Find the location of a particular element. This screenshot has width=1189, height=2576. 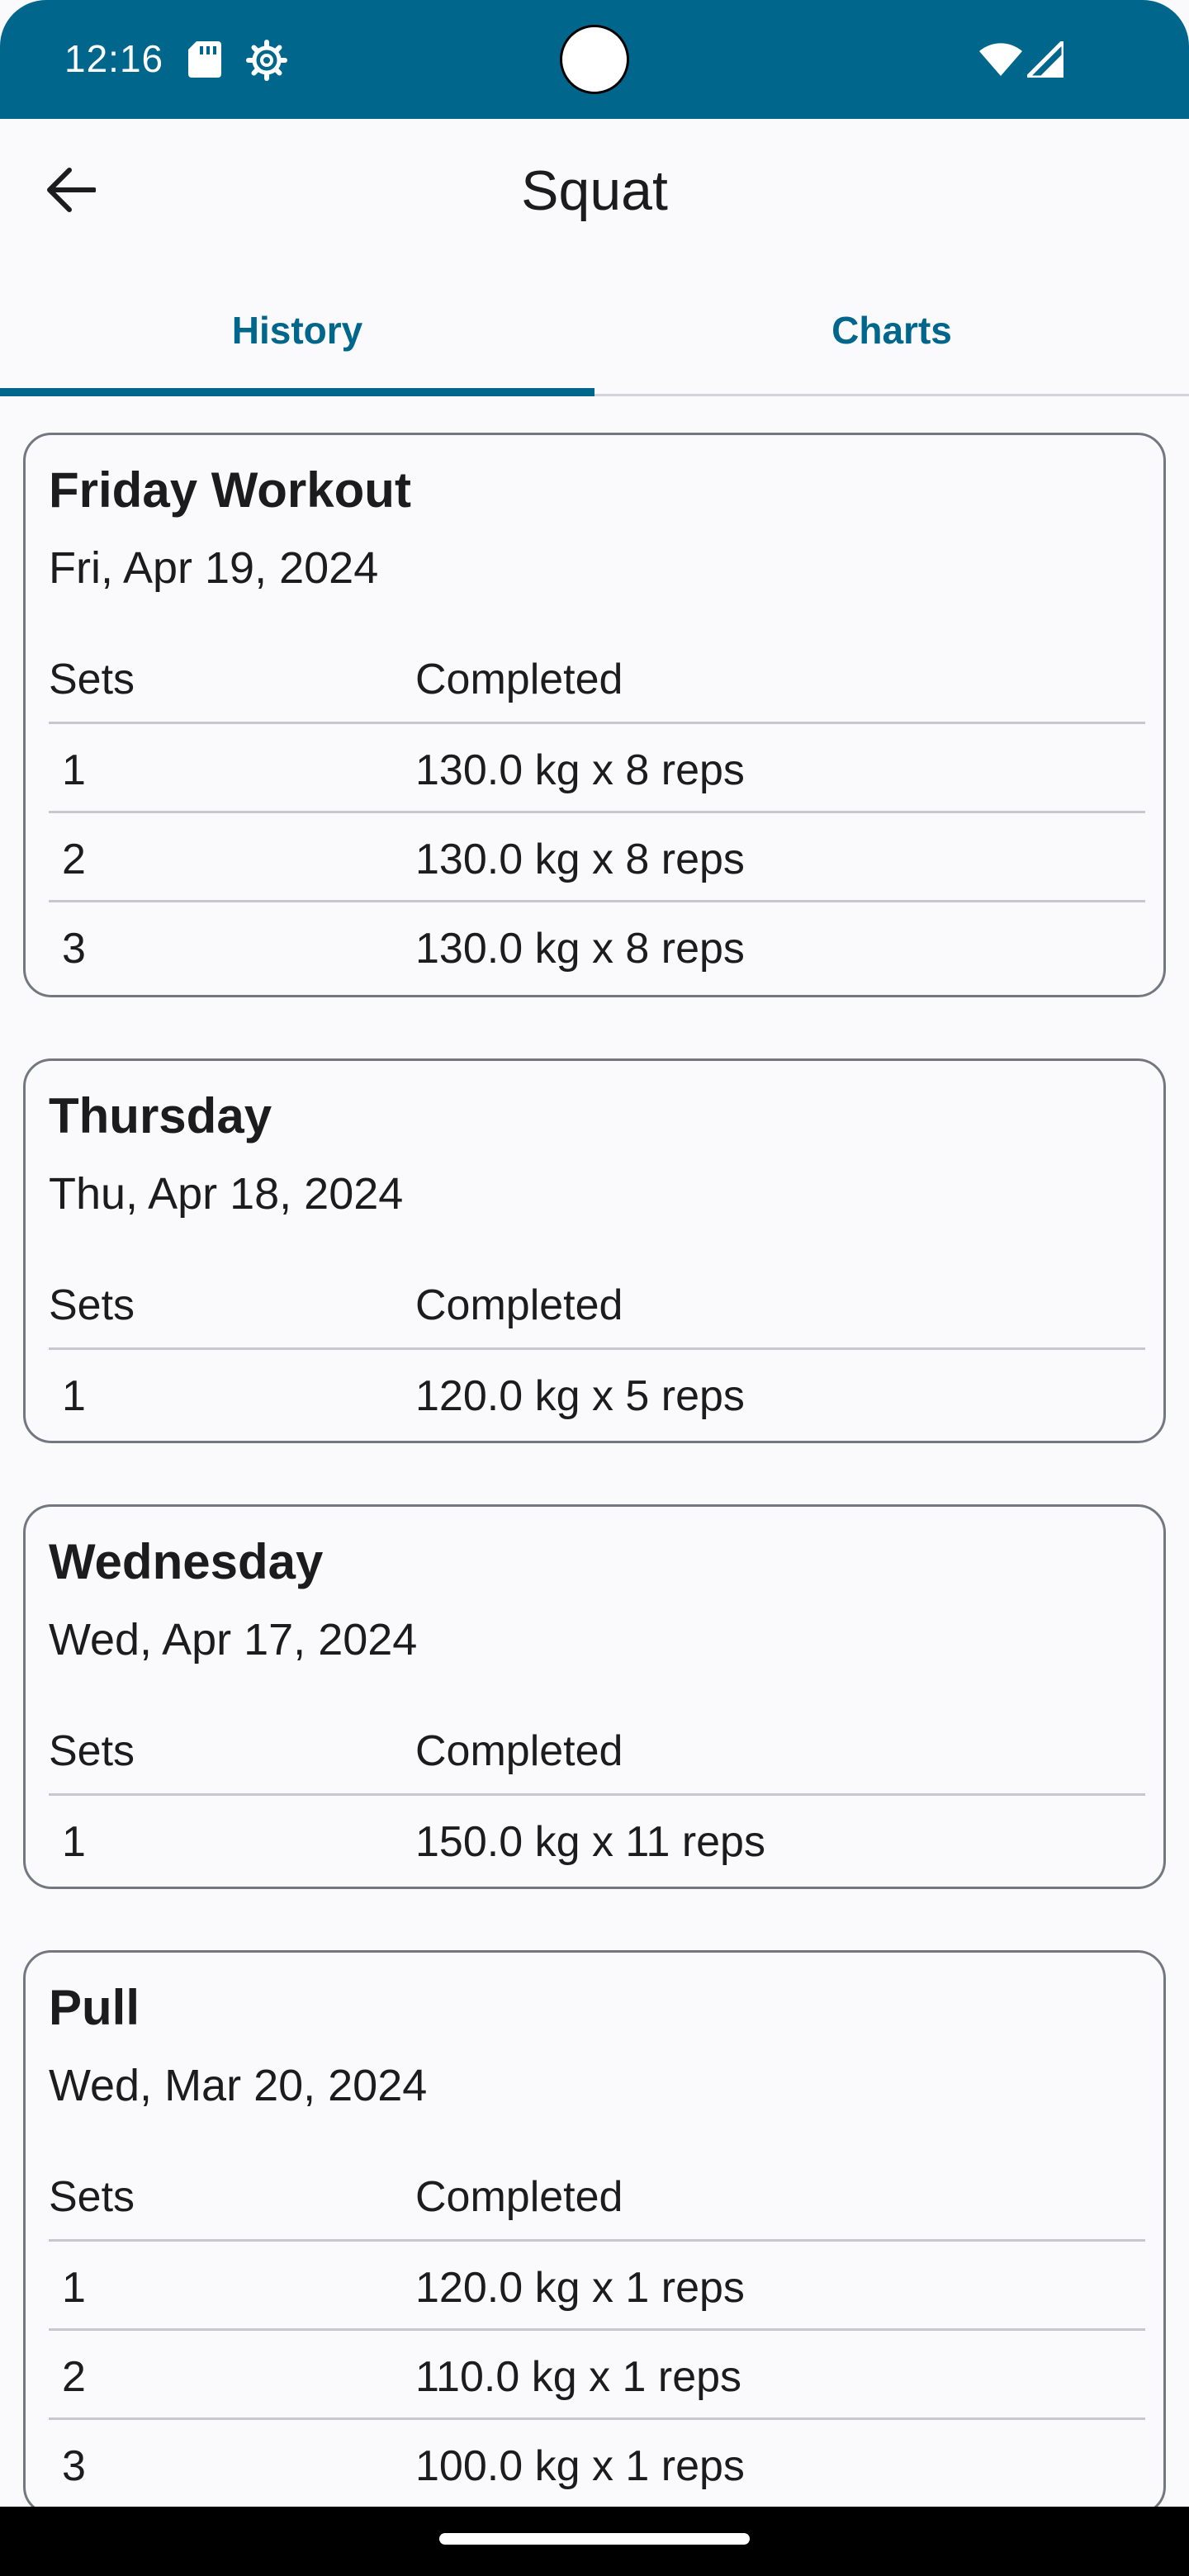

tab-bar: History Charts is located at coordinates (594, 330).